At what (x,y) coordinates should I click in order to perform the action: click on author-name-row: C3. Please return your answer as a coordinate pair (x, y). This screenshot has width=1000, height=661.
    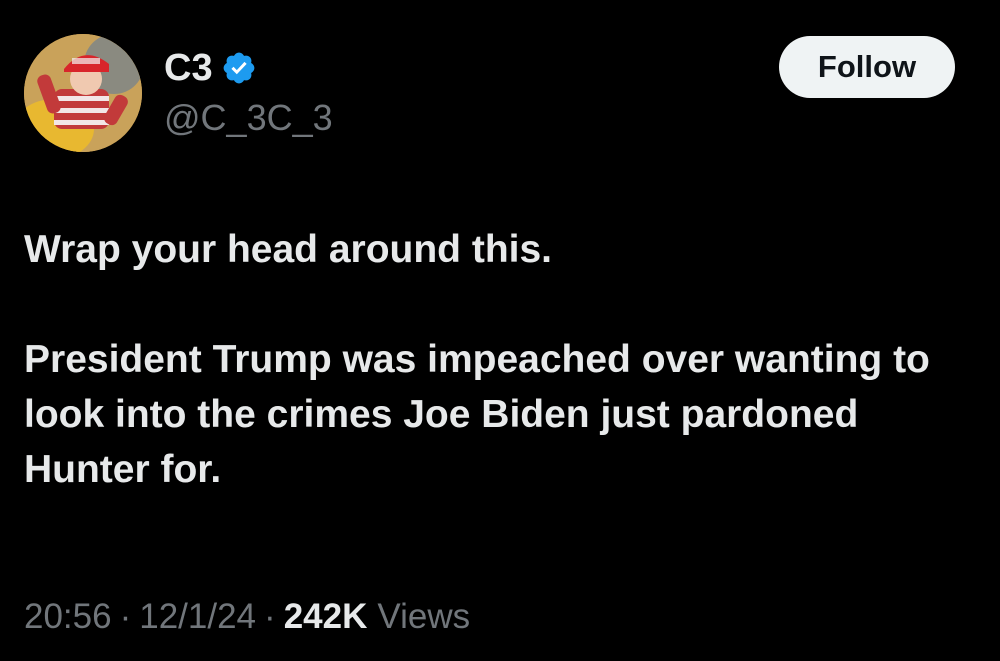
    Looking at the image, I should click on (210, 68).